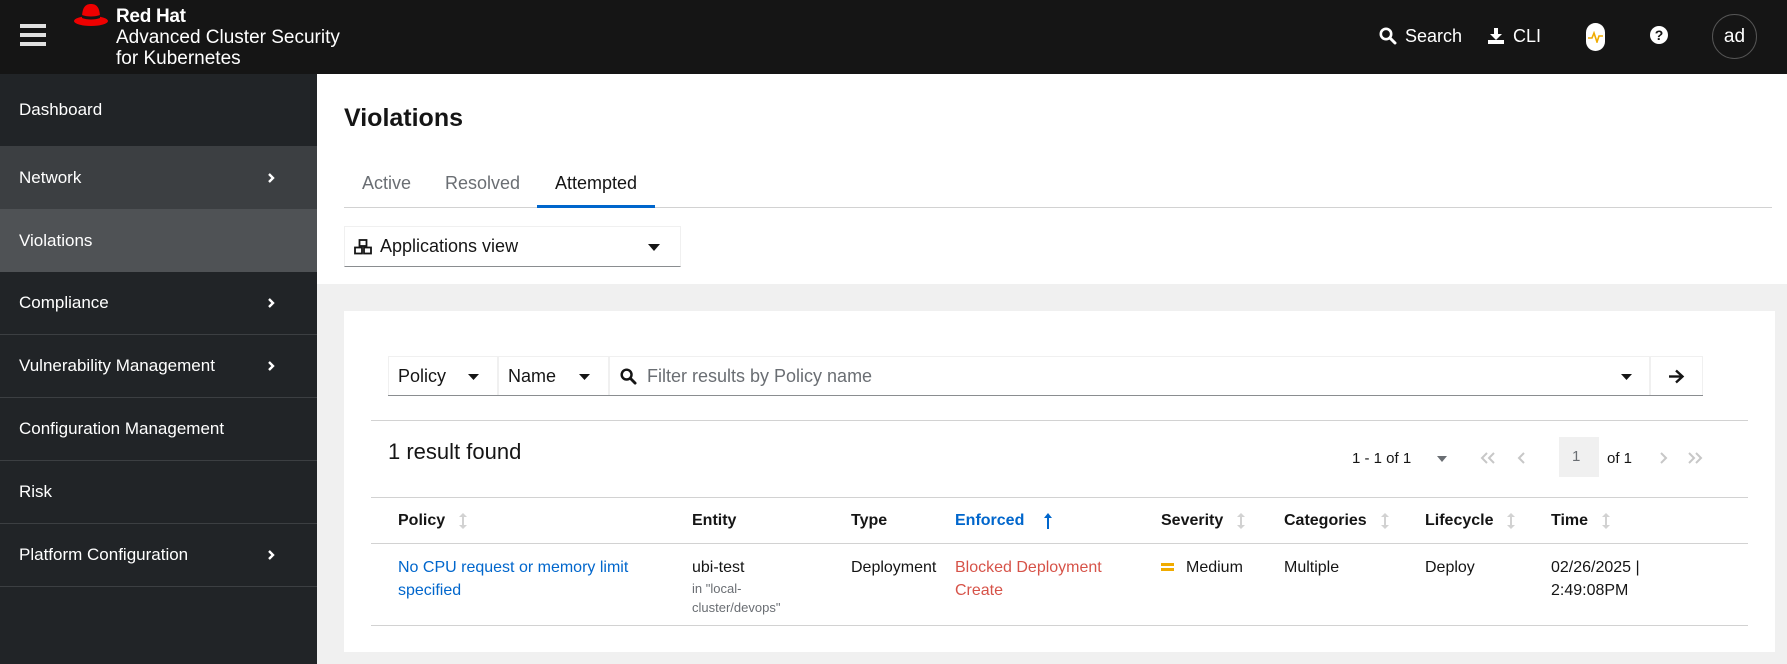  Describe the element at coordinates (430, 590) in the screenshot. I see `policy-name-line: specified` at that location.